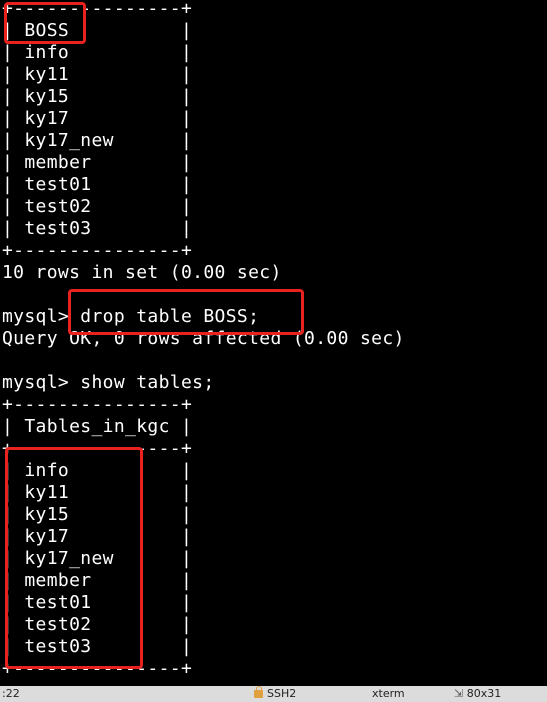 The height and width of the screenshot is (702, 547). I want to click on terminal-line: 10 rows in set (0.00 sec), so click(142, 272).